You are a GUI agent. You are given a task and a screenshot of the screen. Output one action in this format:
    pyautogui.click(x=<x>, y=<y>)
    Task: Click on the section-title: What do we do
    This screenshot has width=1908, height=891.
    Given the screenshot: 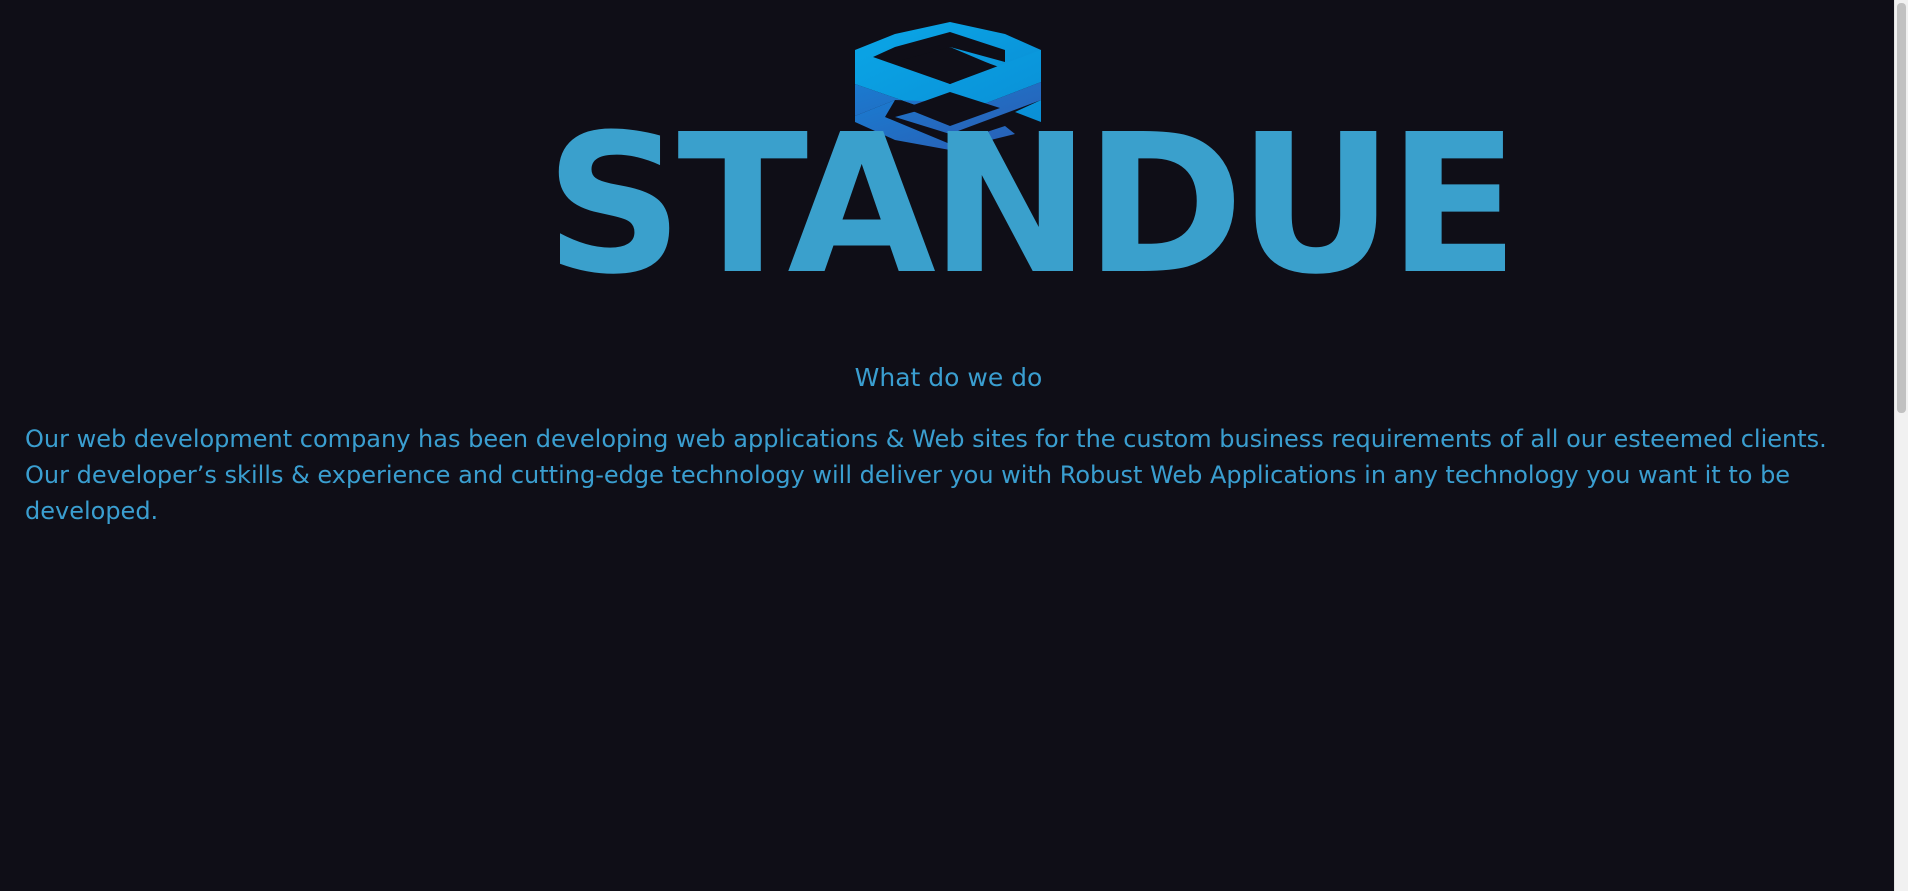 What is the action you would take?
    pyautogui.click(x=948, y=377)
    